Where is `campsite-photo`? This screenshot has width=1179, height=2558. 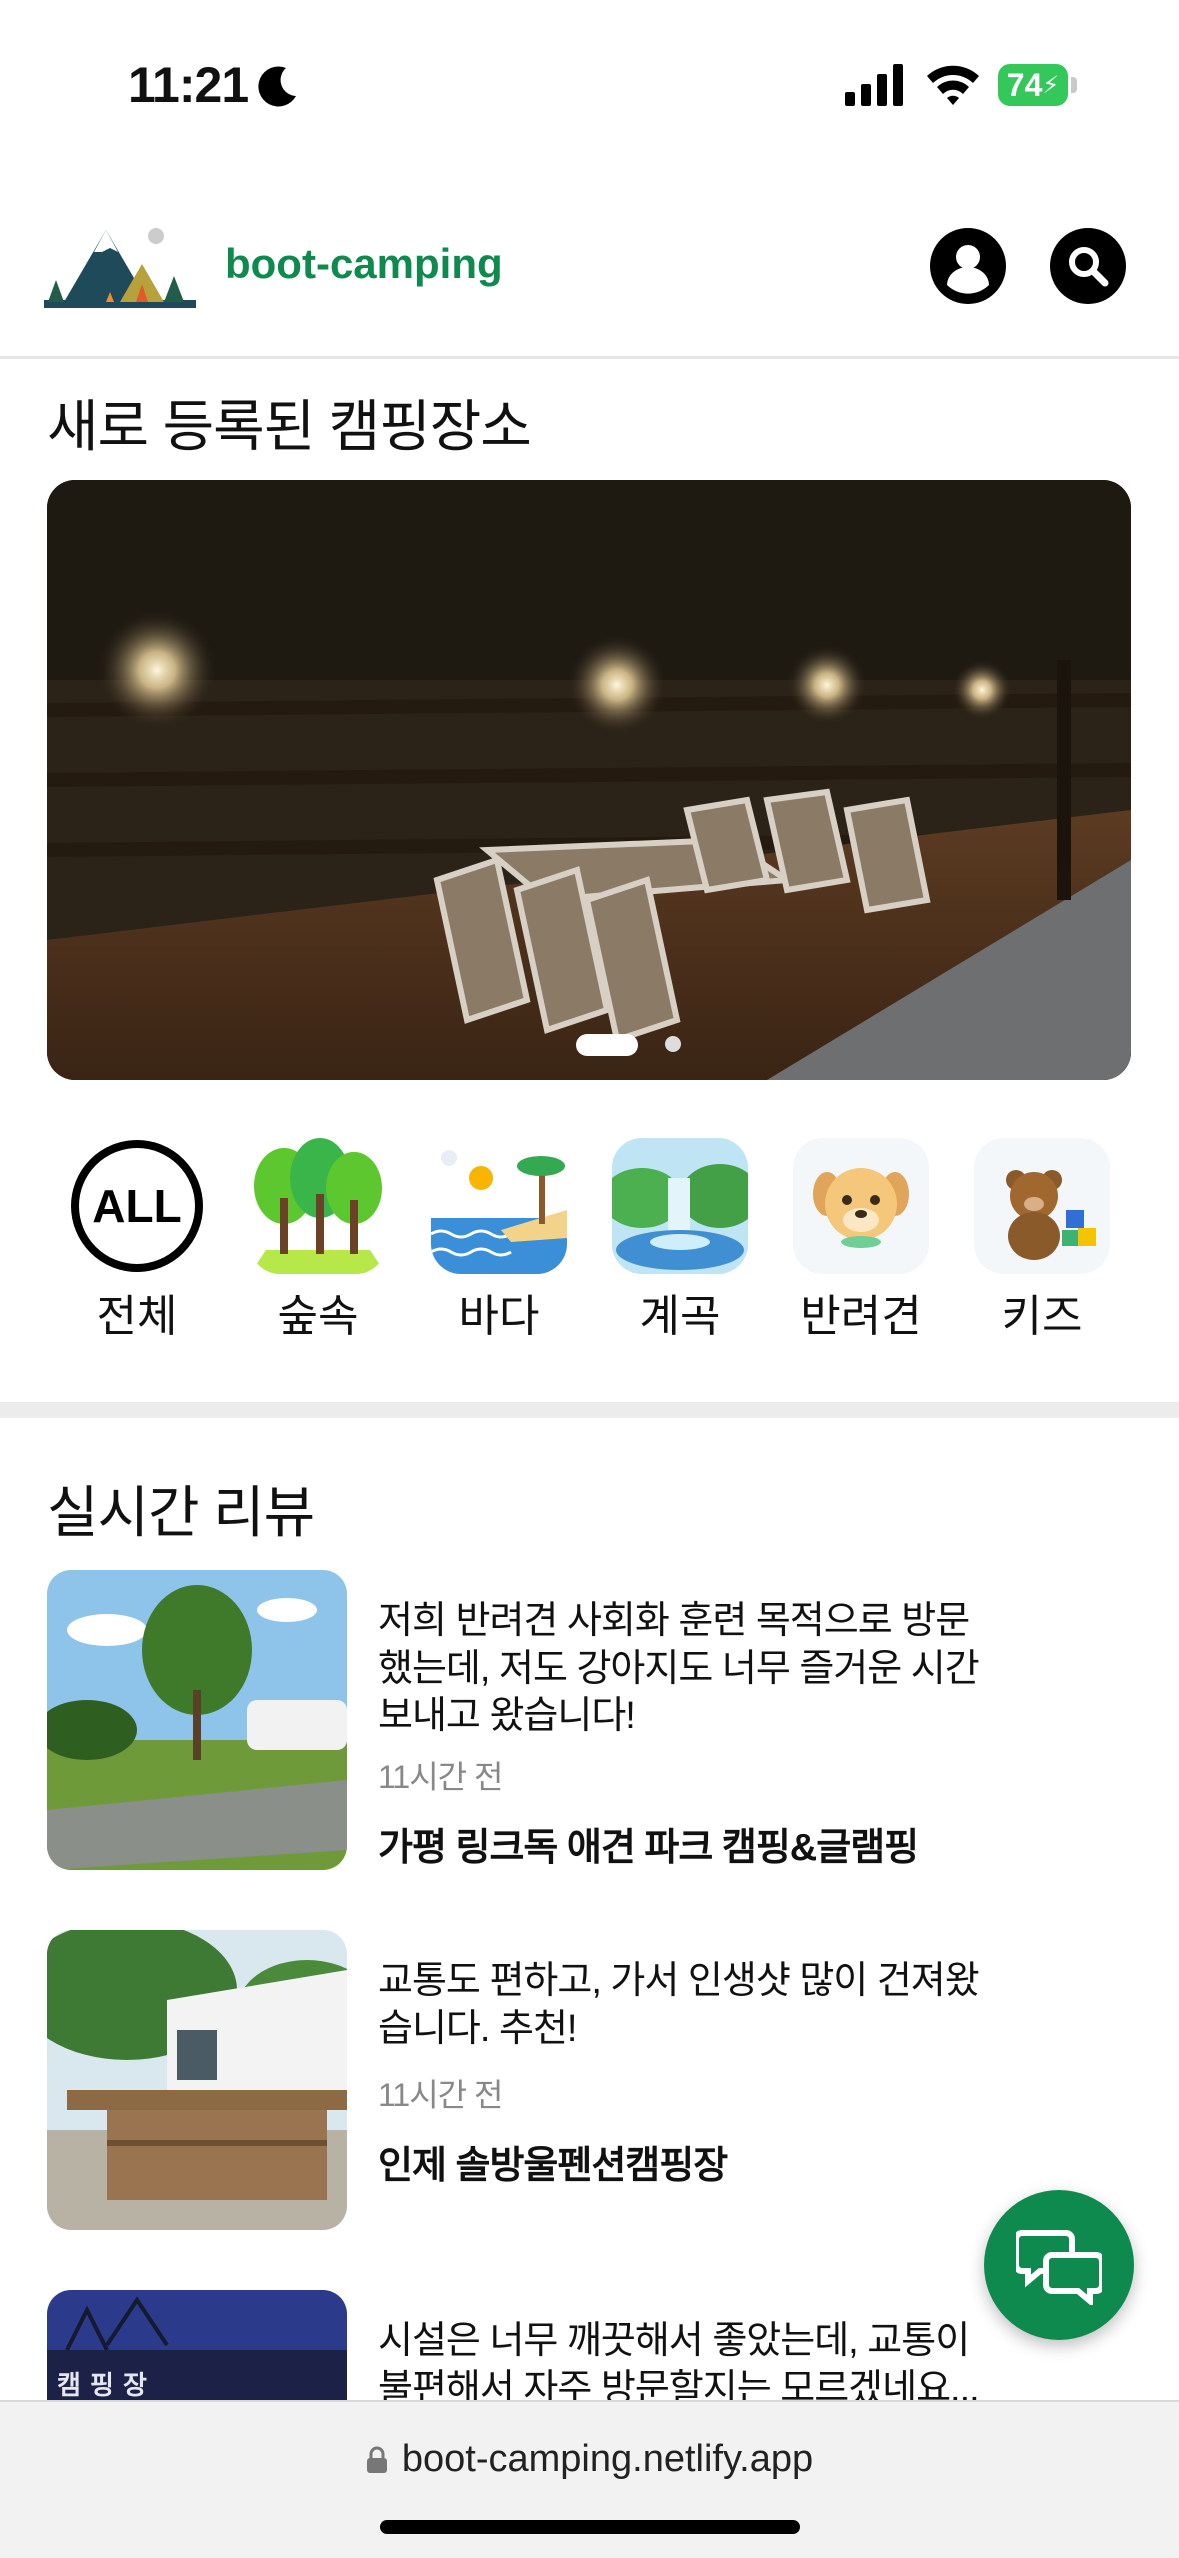
campsite-photo is located at coordinates (197, 1720).